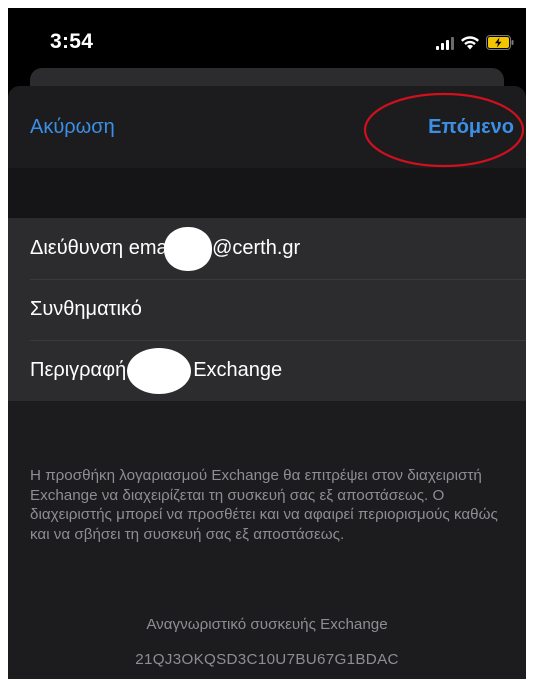 The width and height of the screenshot is (534, 687). What do you see at coordinates (78, 370) in the screenshot?
I see `description-label: Περιγραφή` at bounding box center [78, 370].